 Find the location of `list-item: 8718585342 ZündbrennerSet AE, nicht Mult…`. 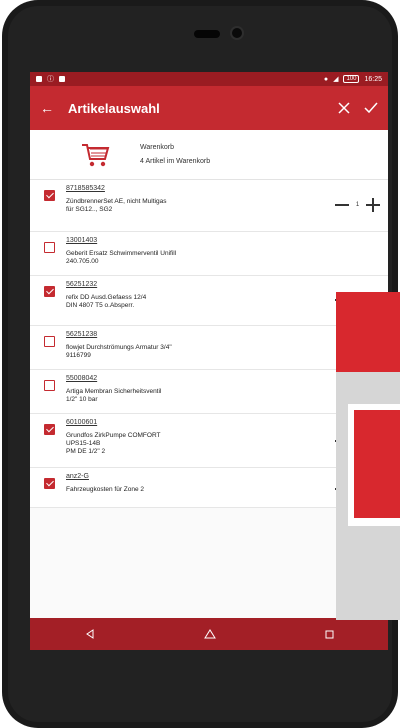

list-item: 8718585342 ZündbrennerSet AE, nicht Mult… is located at coordinates (209, 206).